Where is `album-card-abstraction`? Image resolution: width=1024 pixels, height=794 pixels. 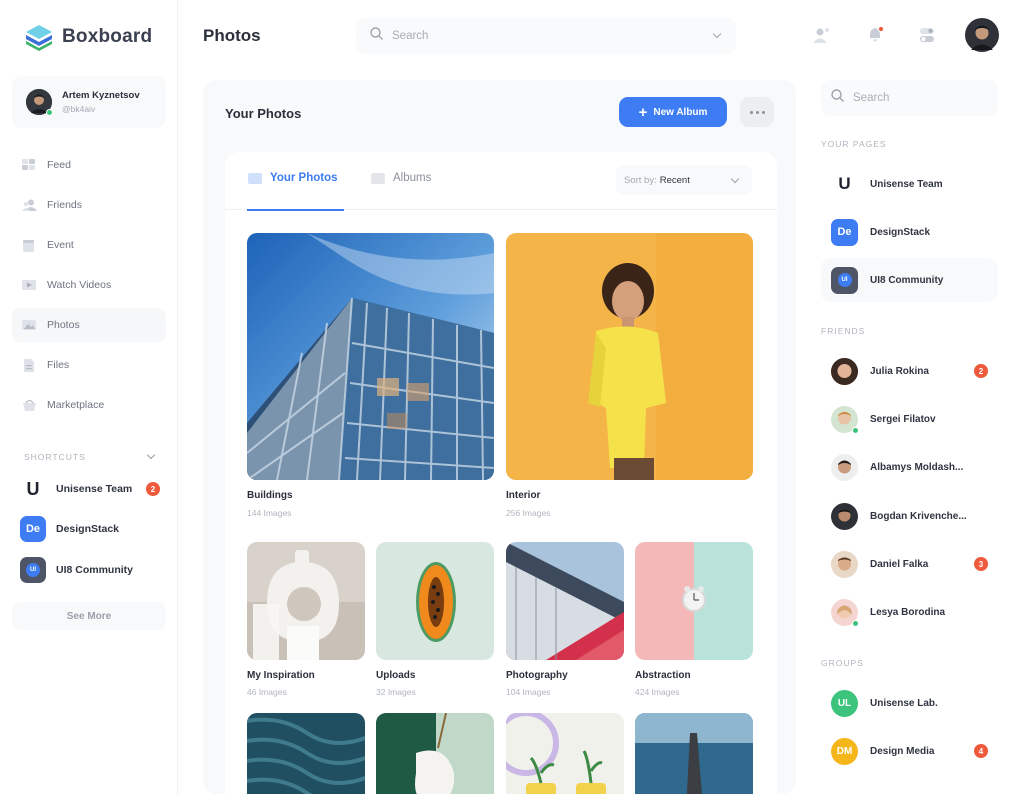
album-card-abstraction is located at coordinates (694, 601).